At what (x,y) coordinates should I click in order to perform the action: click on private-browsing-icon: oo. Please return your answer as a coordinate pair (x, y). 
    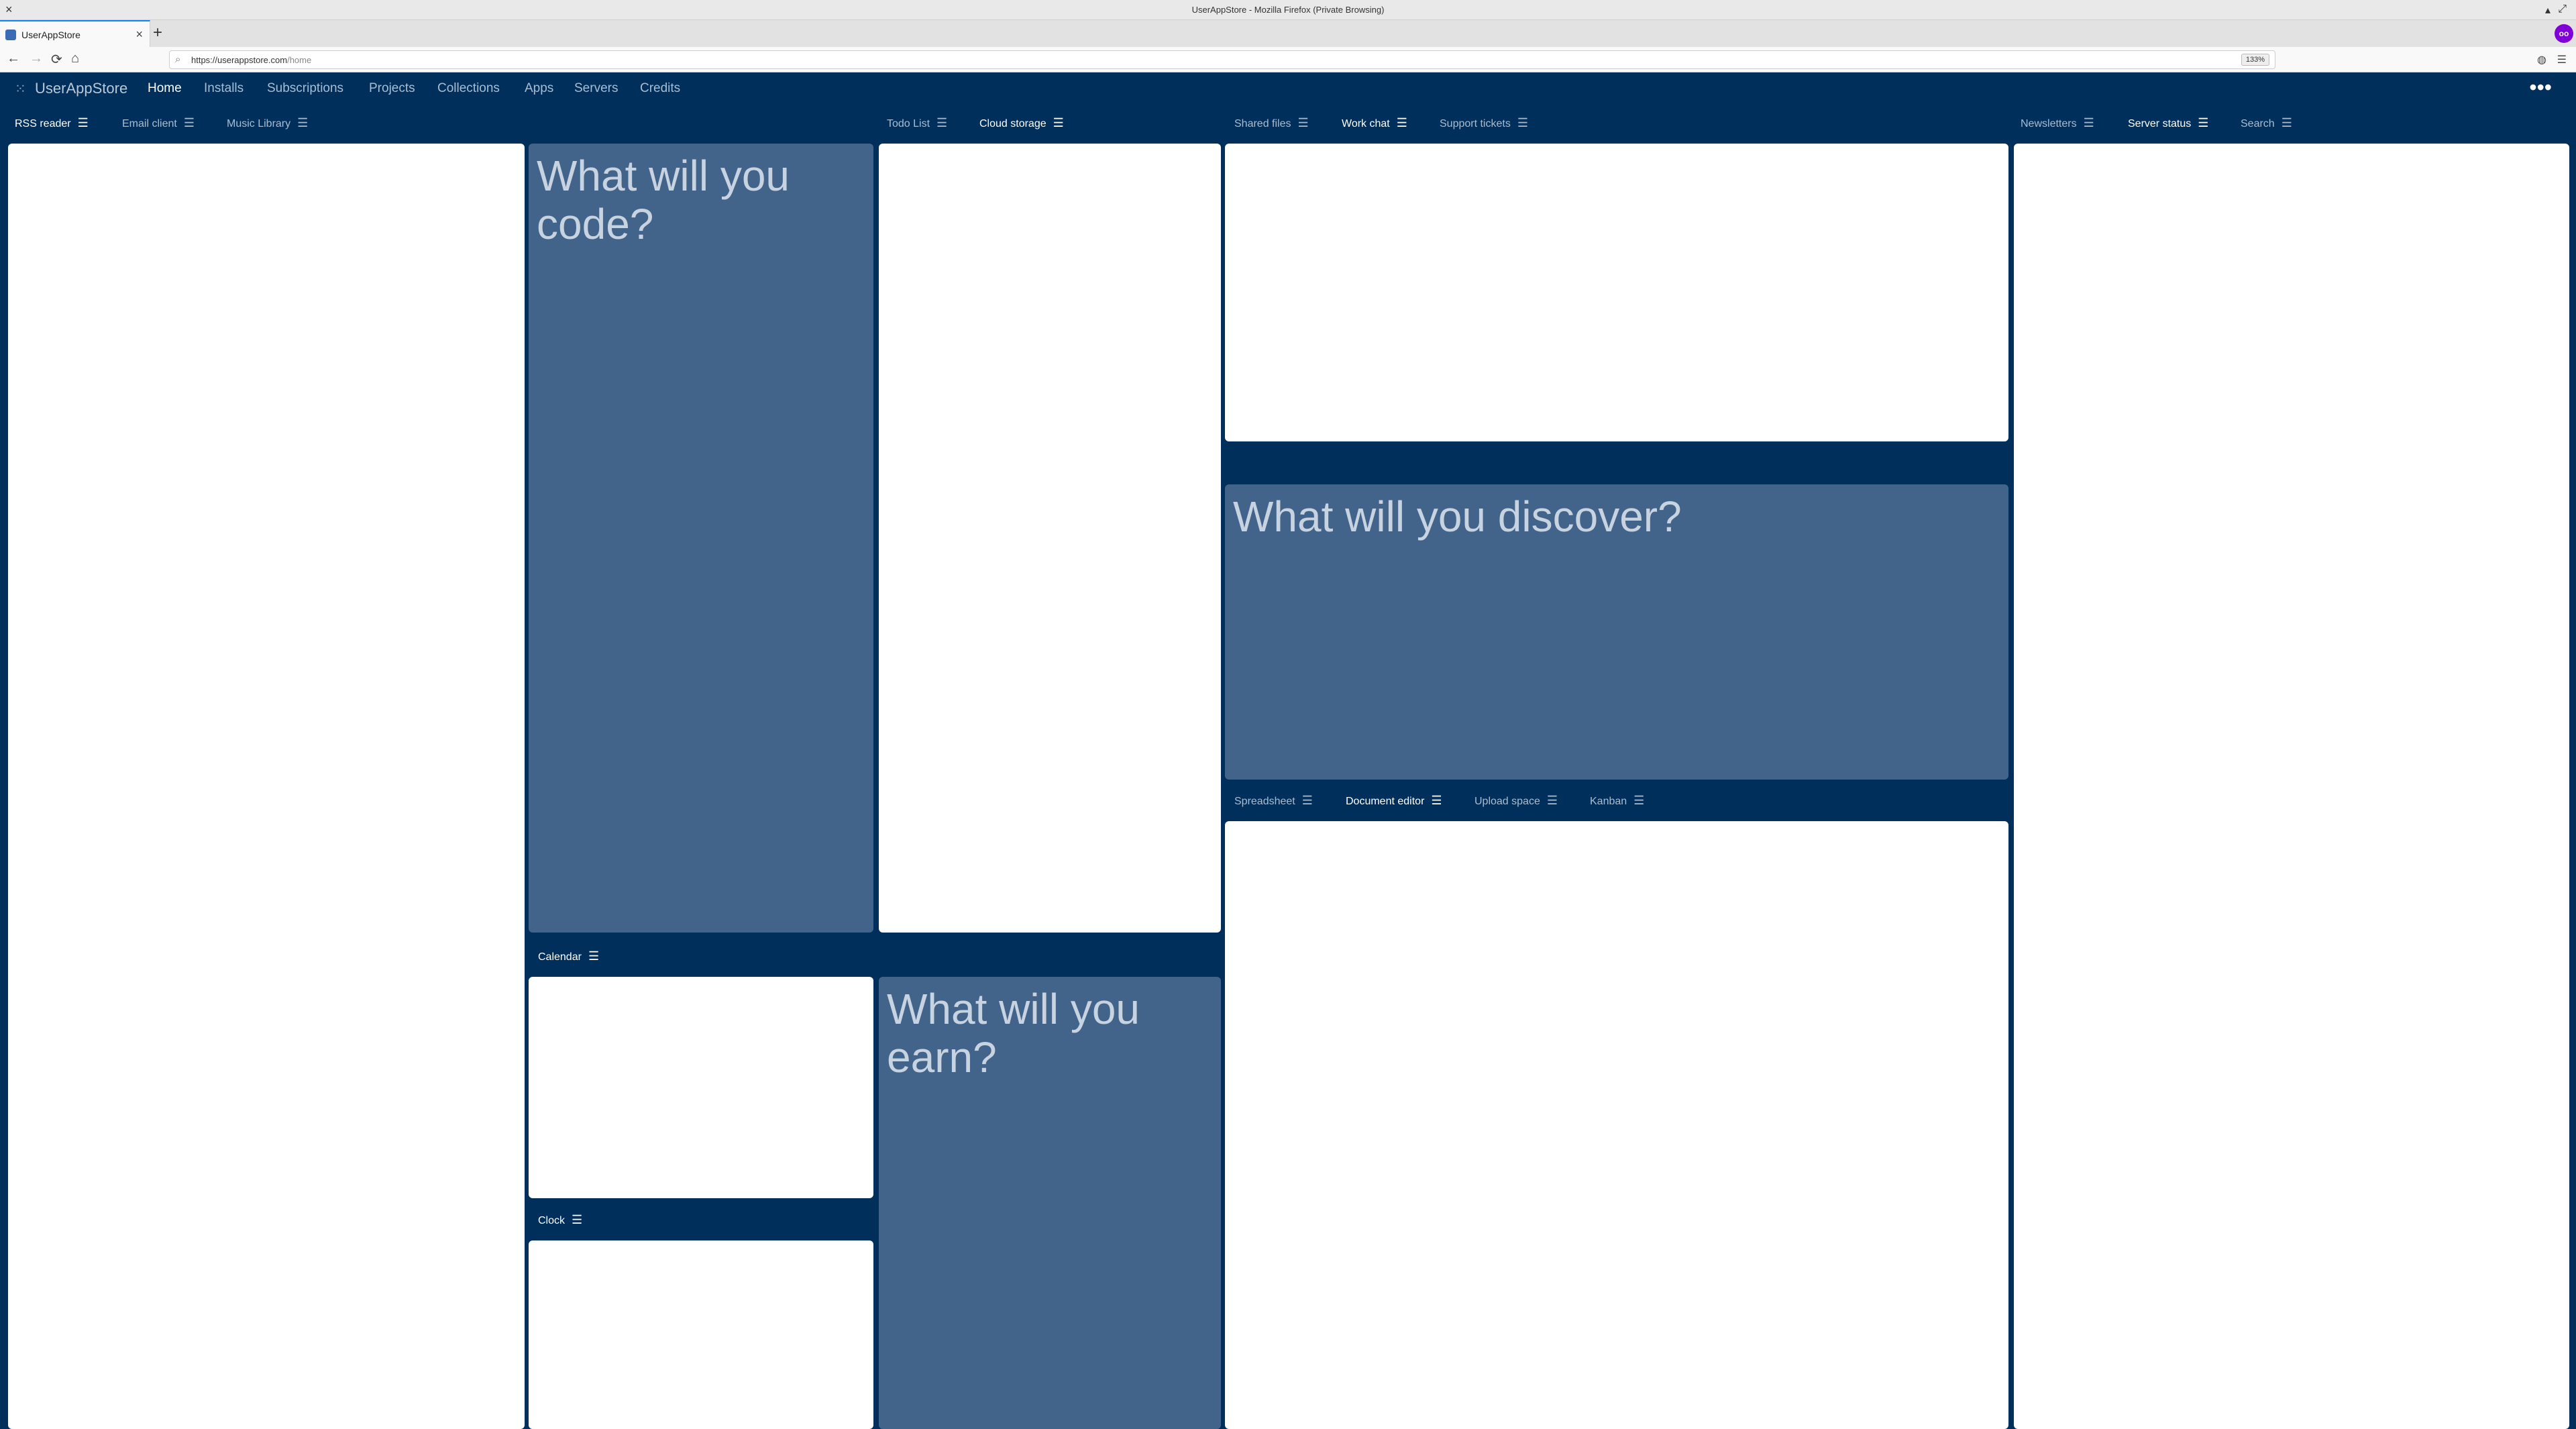
    Looking at the image, I should click on (2564, 33).